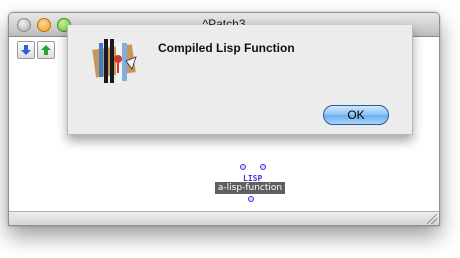 Image resolution: width=460 pixels, height=258 pixels. What do you see at coordinates (243, 167) in the screenshot?
I see `inlet-left` at bounding box center [243, 167].